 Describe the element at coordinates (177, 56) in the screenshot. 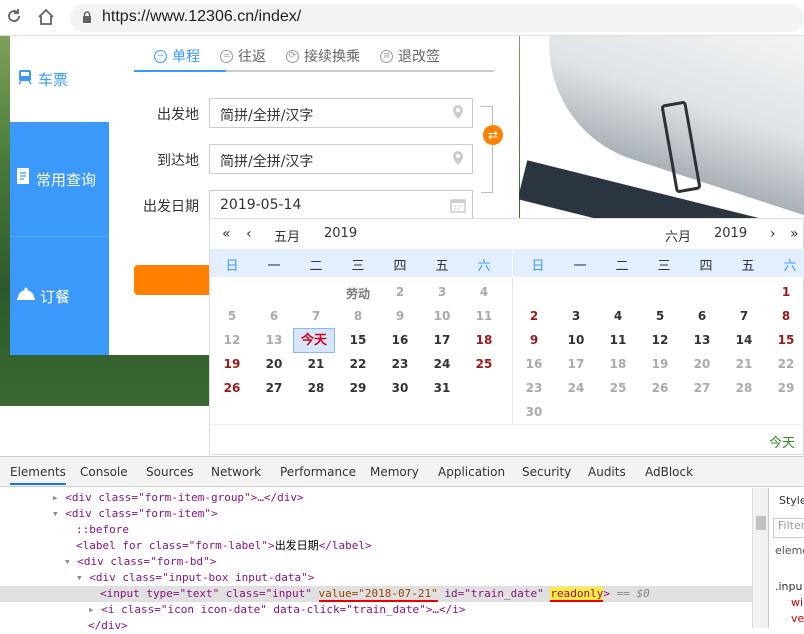

I see `tab-one-way: − 单程` at that location.